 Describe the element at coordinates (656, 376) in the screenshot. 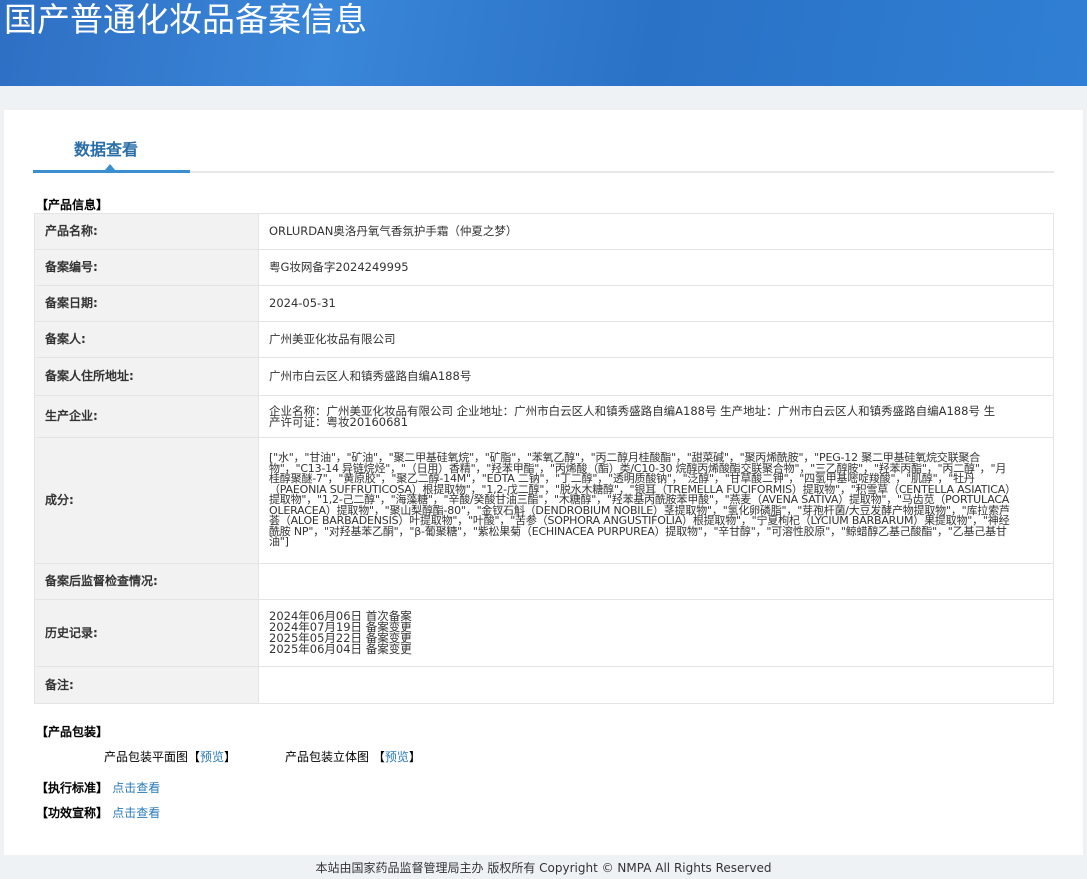

I see `row-value: 广州市白云区人和镇秀盛路自编A188号` at that location.